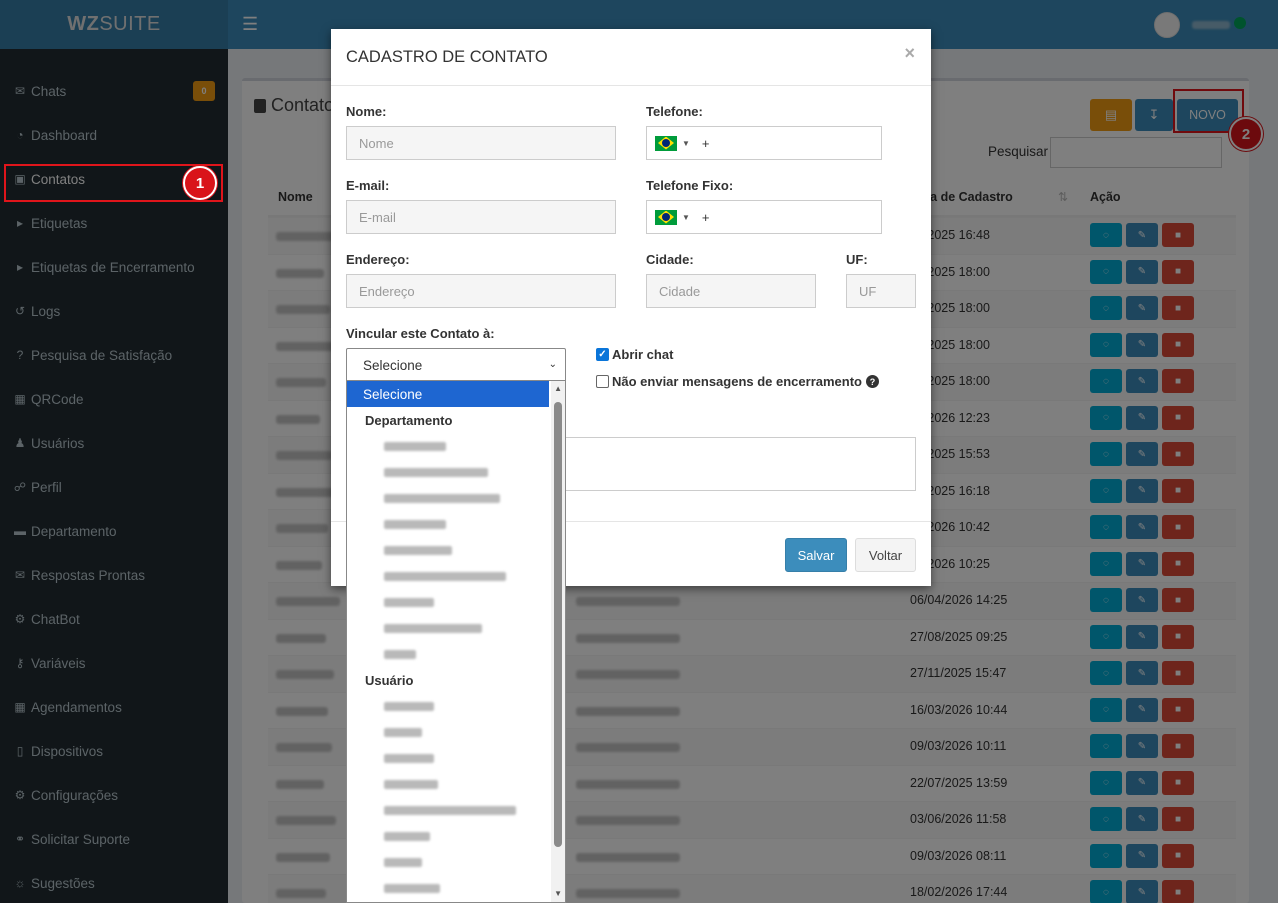  What do you see at coordinates (393, 365) in the screenshot?
I see `vincular-selected-value: Selecione` at bounding box center [393, 365].